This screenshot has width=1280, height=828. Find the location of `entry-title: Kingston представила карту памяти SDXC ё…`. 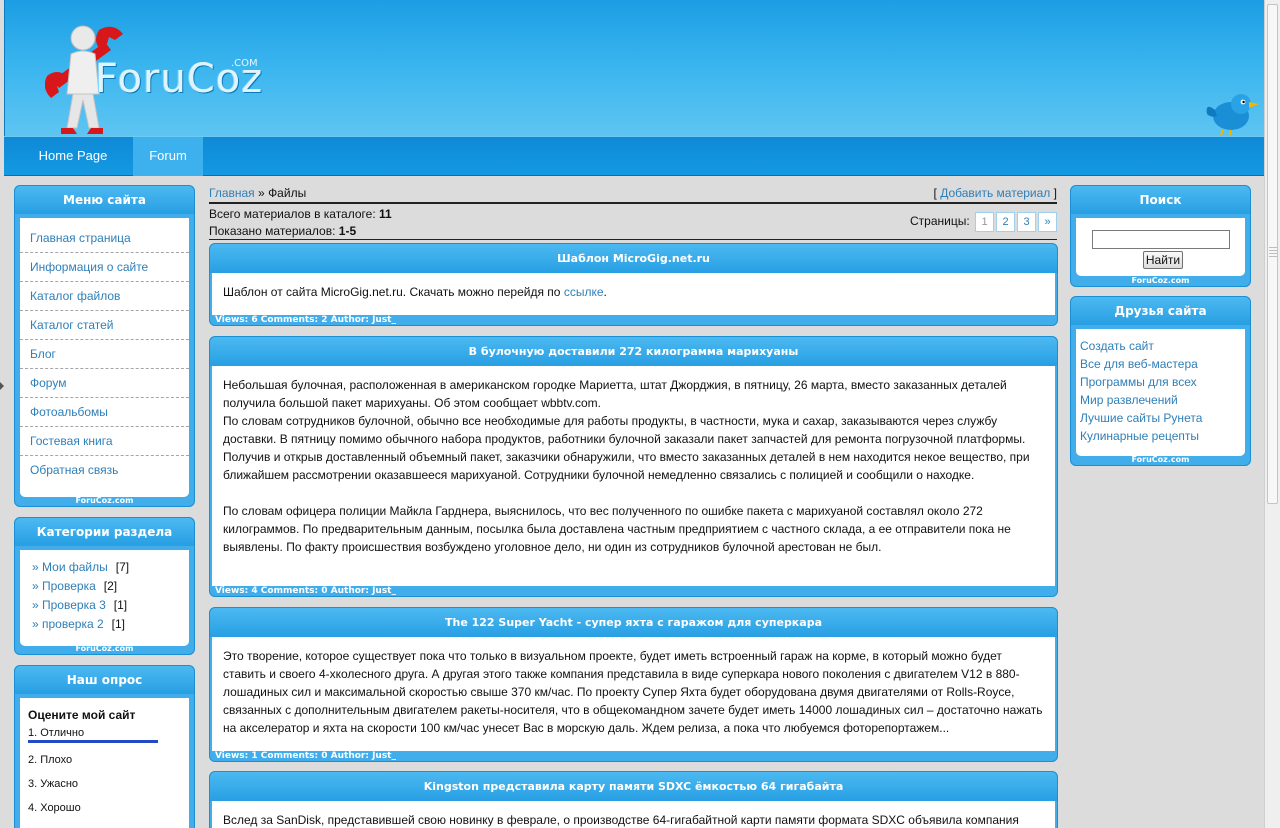

entry-title: Kingston представила карту памяти SDXC ё… is located at coordinates (633, 786).